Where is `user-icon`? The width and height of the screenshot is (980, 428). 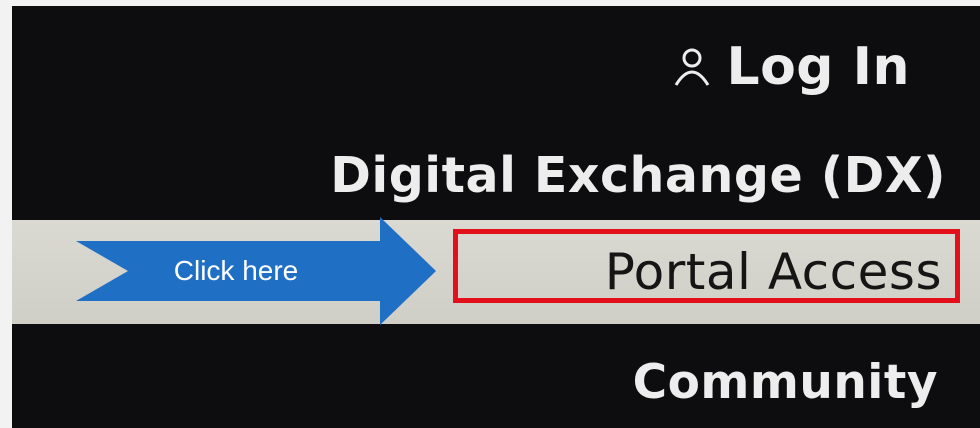 user-icon is located at coordinates (692, 67).